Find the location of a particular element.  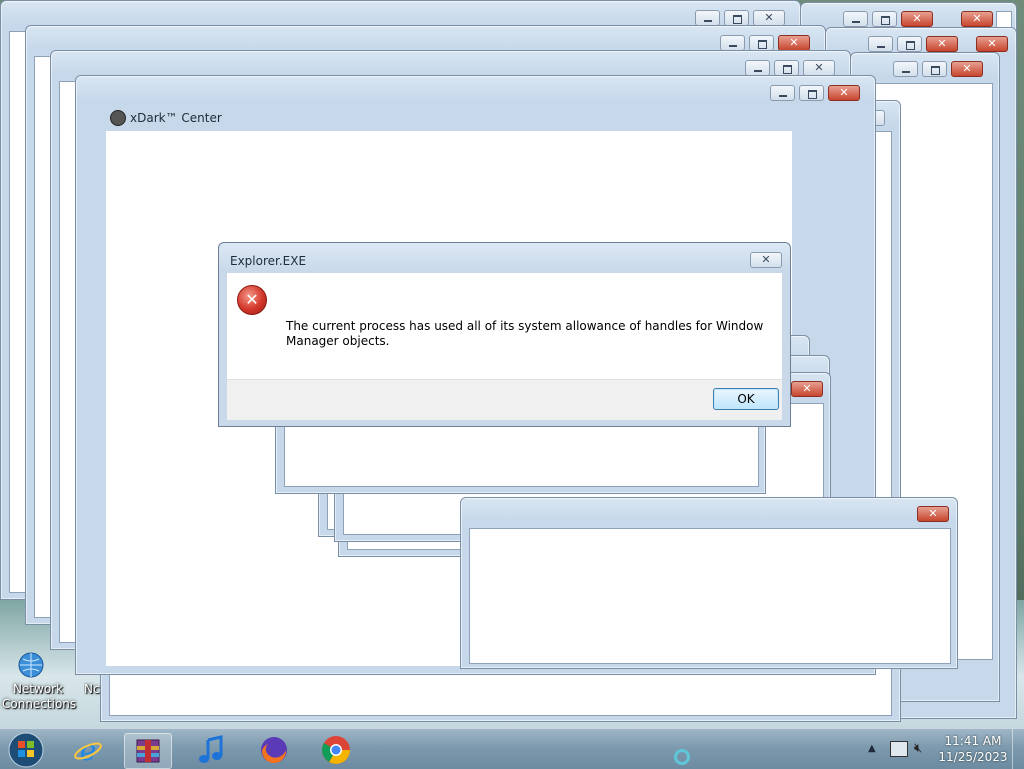

chrome-icon is located at coordinates (336, 750).